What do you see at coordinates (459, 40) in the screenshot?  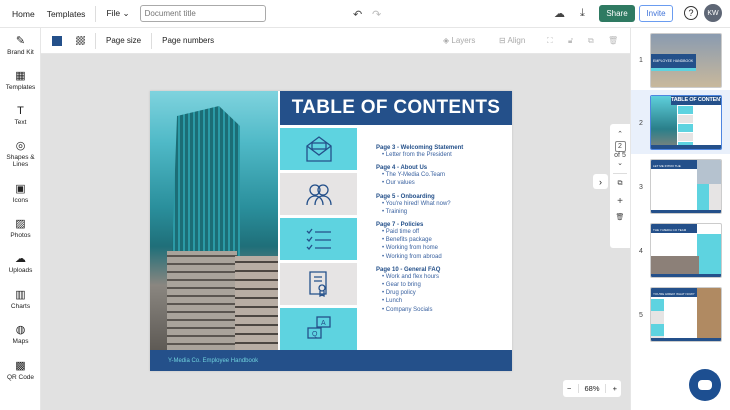 I see `layers-button: ◈ Layers` at bounding box center [459, 40].